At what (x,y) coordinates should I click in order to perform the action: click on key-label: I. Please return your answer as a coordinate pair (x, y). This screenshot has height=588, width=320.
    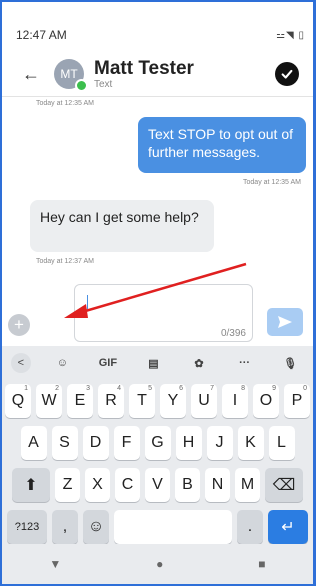
    Looking at the image, I should click on (235, 400).